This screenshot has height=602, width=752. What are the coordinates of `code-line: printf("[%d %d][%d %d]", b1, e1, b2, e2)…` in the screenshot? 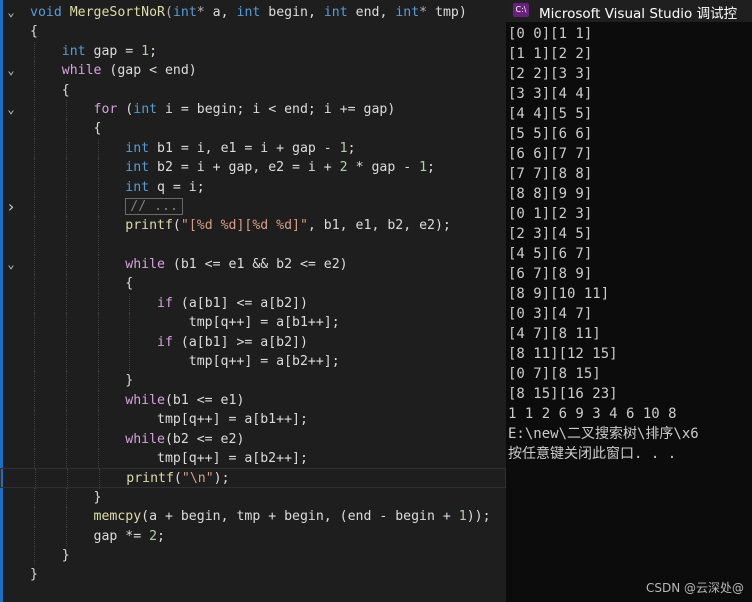 It's located at (253, 226).